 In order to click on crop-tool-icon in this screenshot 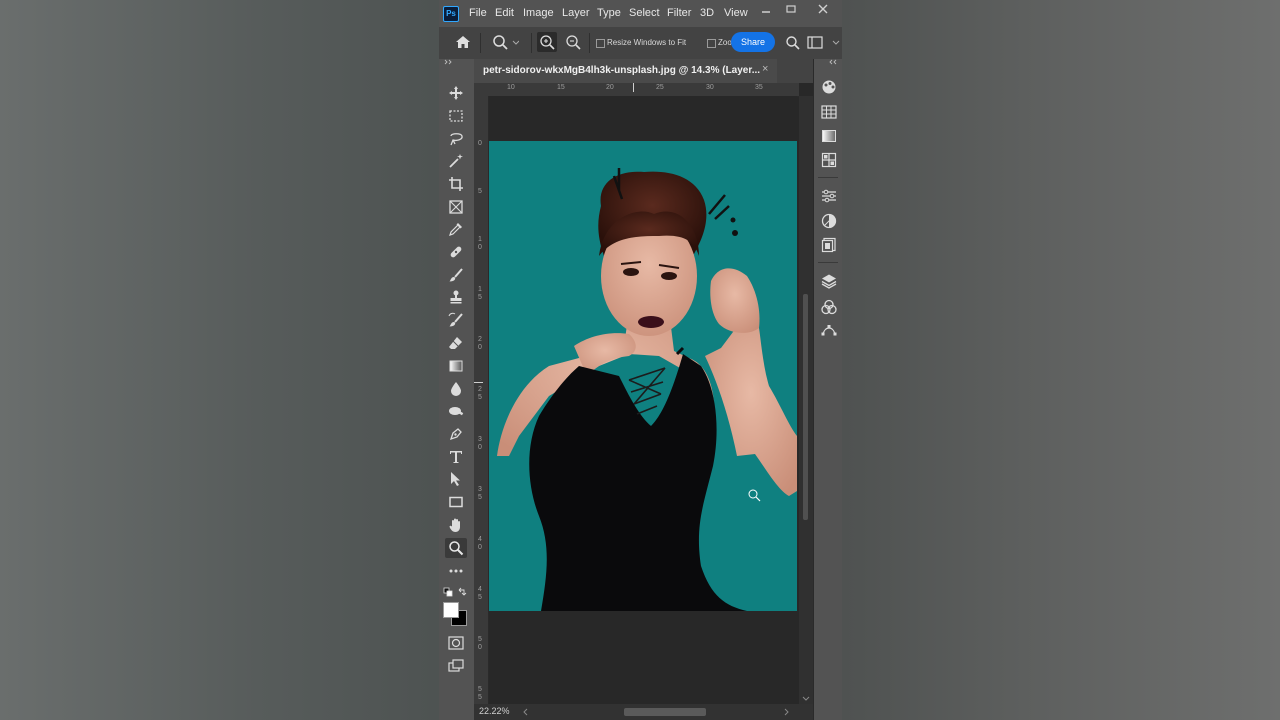, I will do `click(456, 184)`.